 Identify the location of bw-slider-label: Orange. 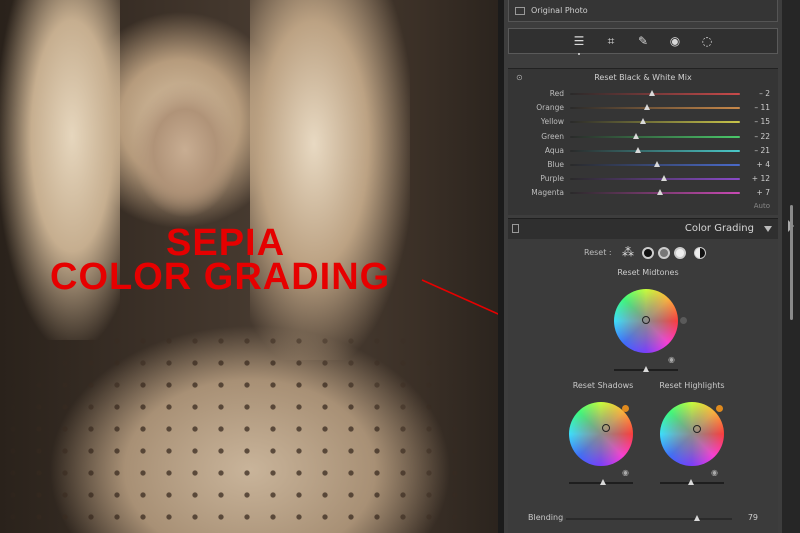
(550, 108).